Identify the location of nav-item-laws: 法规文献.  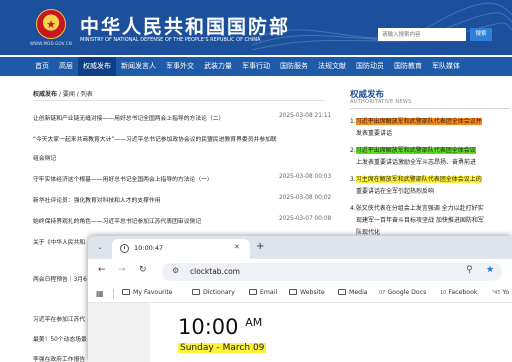
(332, 66).